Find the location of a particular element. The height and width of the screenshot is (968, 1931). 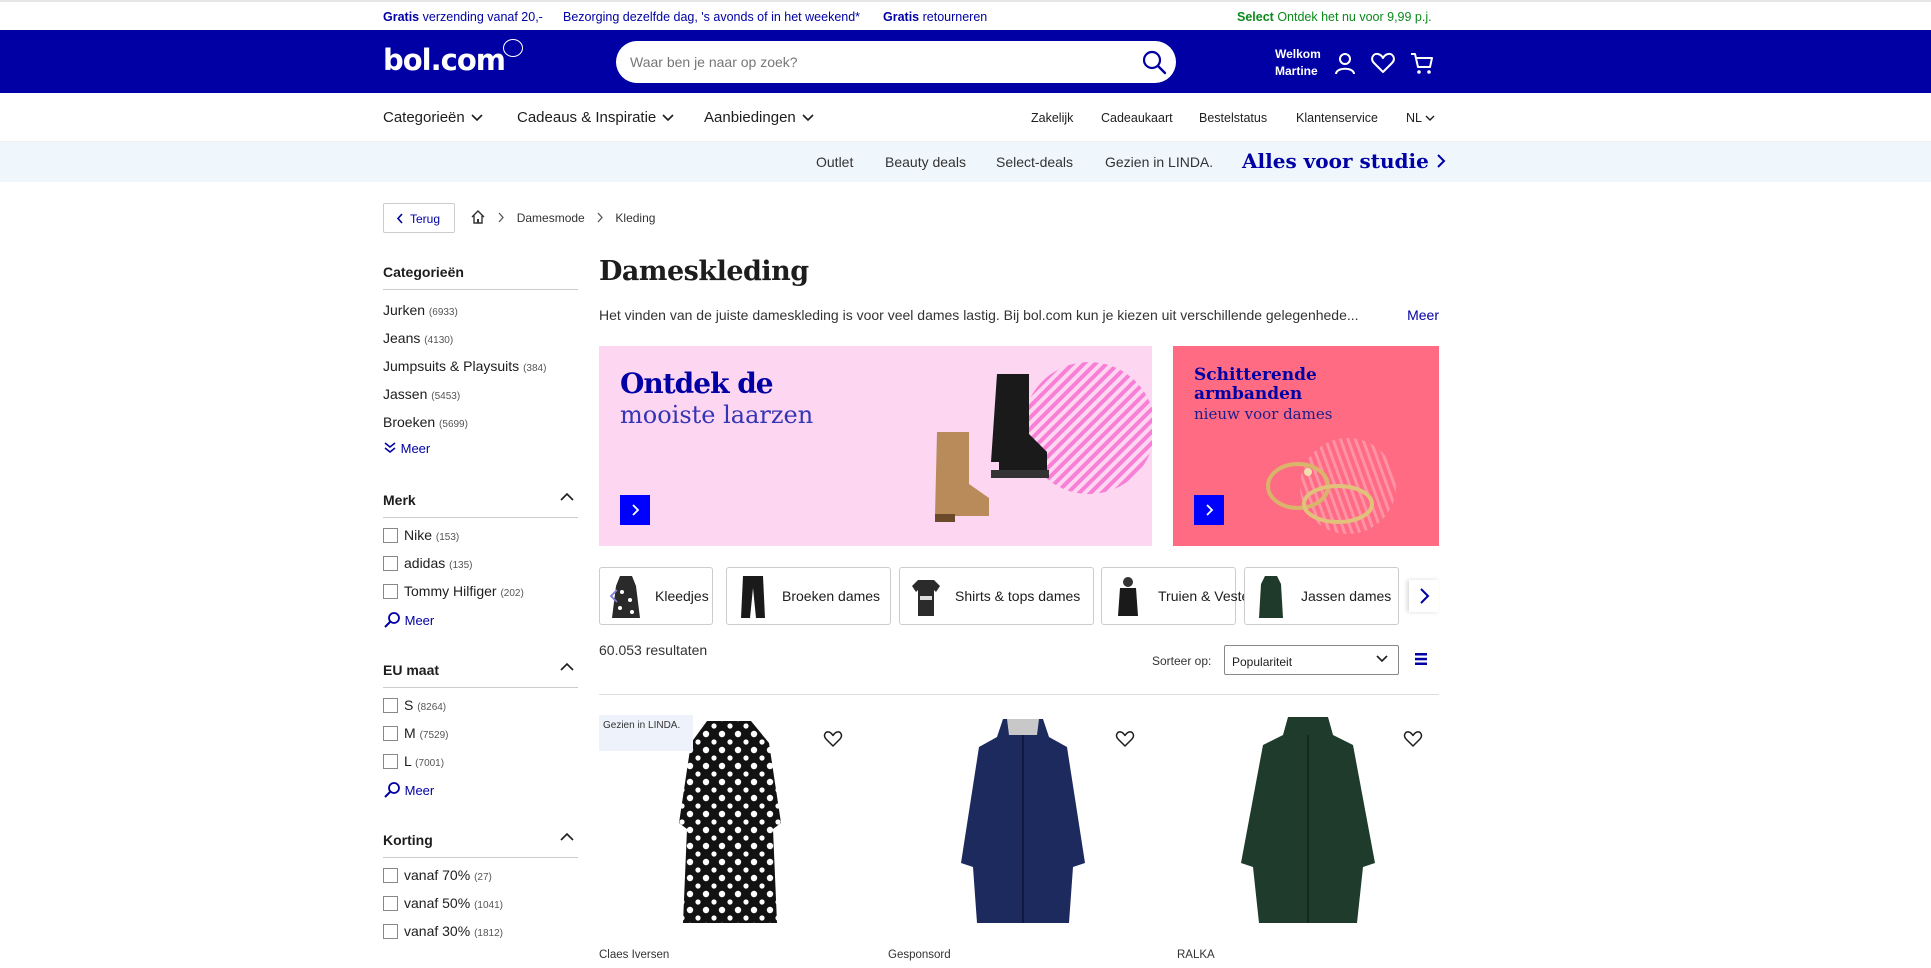

home-icon is located at coordinates (478, 217).